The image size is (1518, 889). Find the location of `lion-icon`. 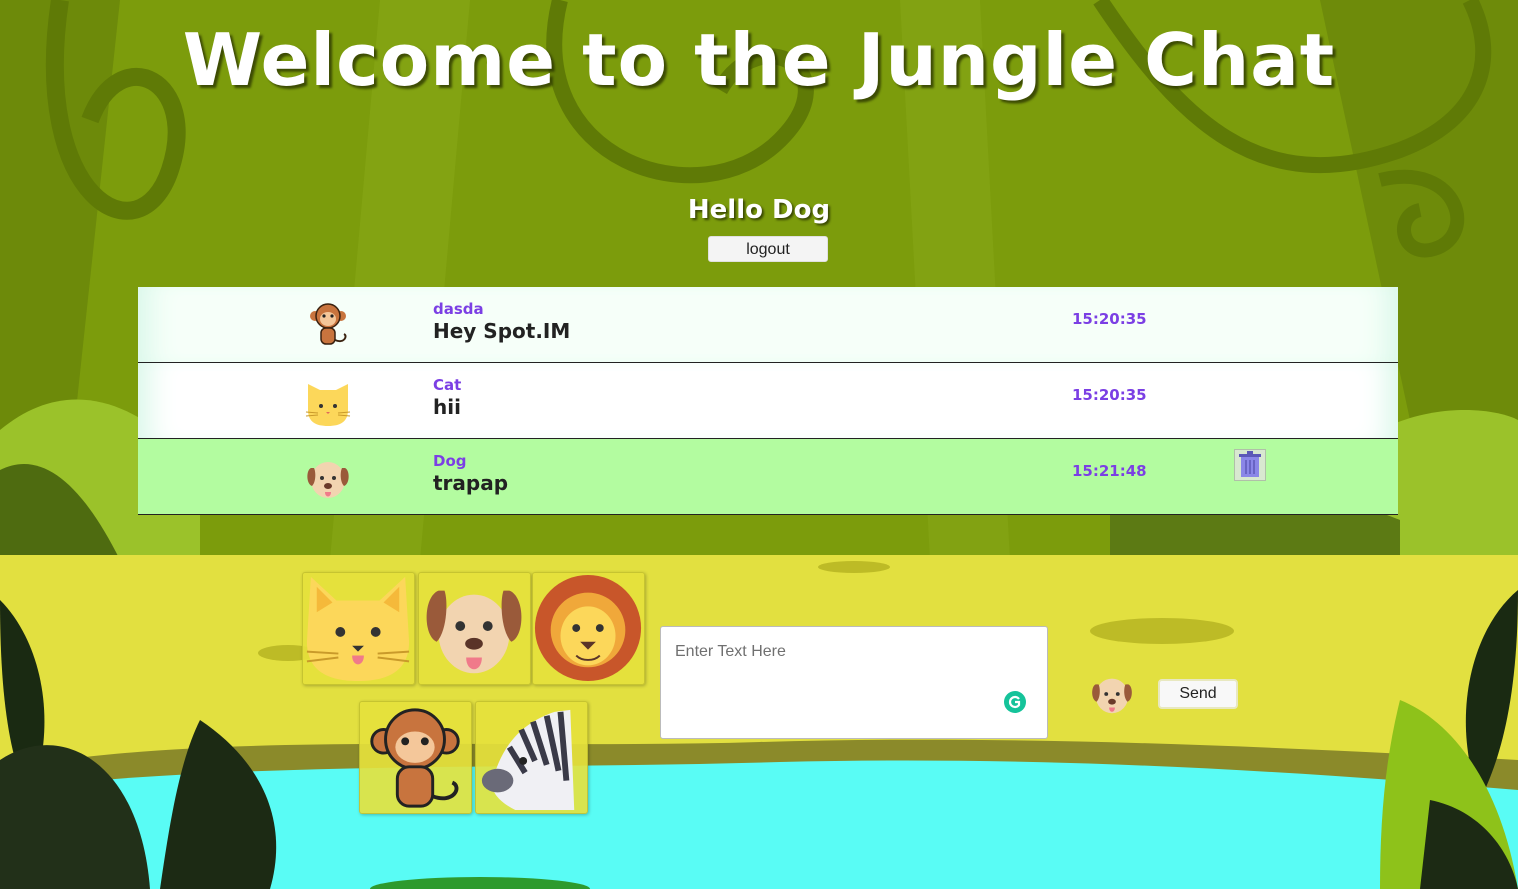

lion-icon is located at coordinates (588, 628).